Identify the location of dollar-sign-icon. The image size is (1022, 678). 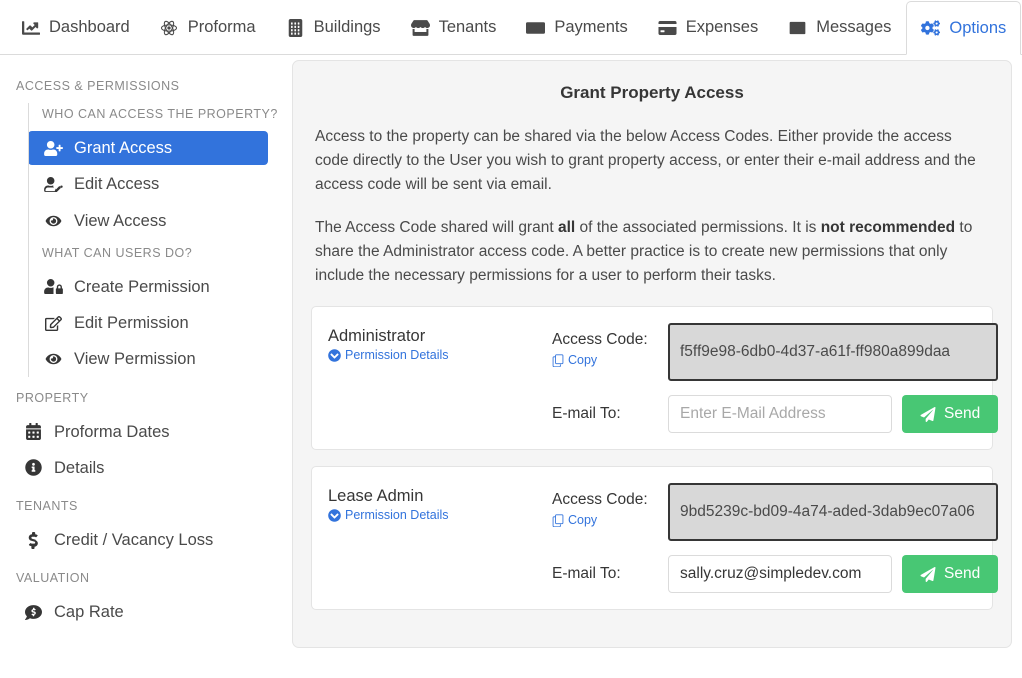
(33, 540).